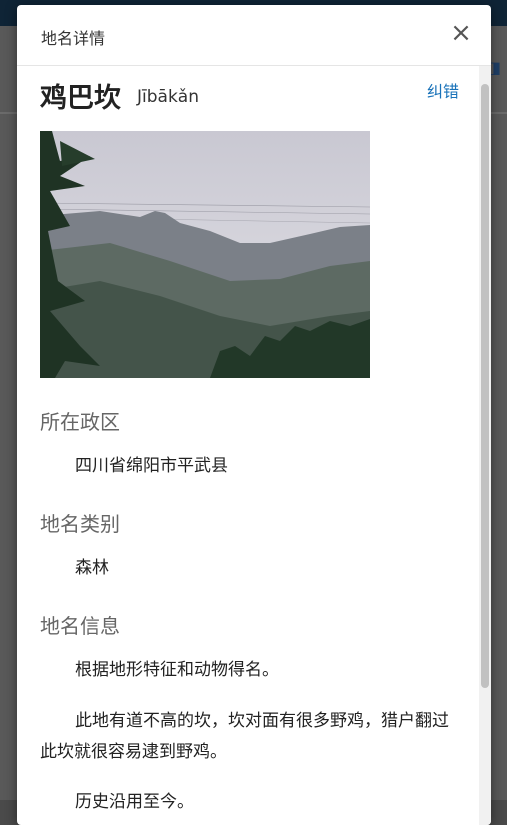  Describe the element at coordinates (73, 38) in the screenshot. I see `dialog-title: 地名详情` at that location.